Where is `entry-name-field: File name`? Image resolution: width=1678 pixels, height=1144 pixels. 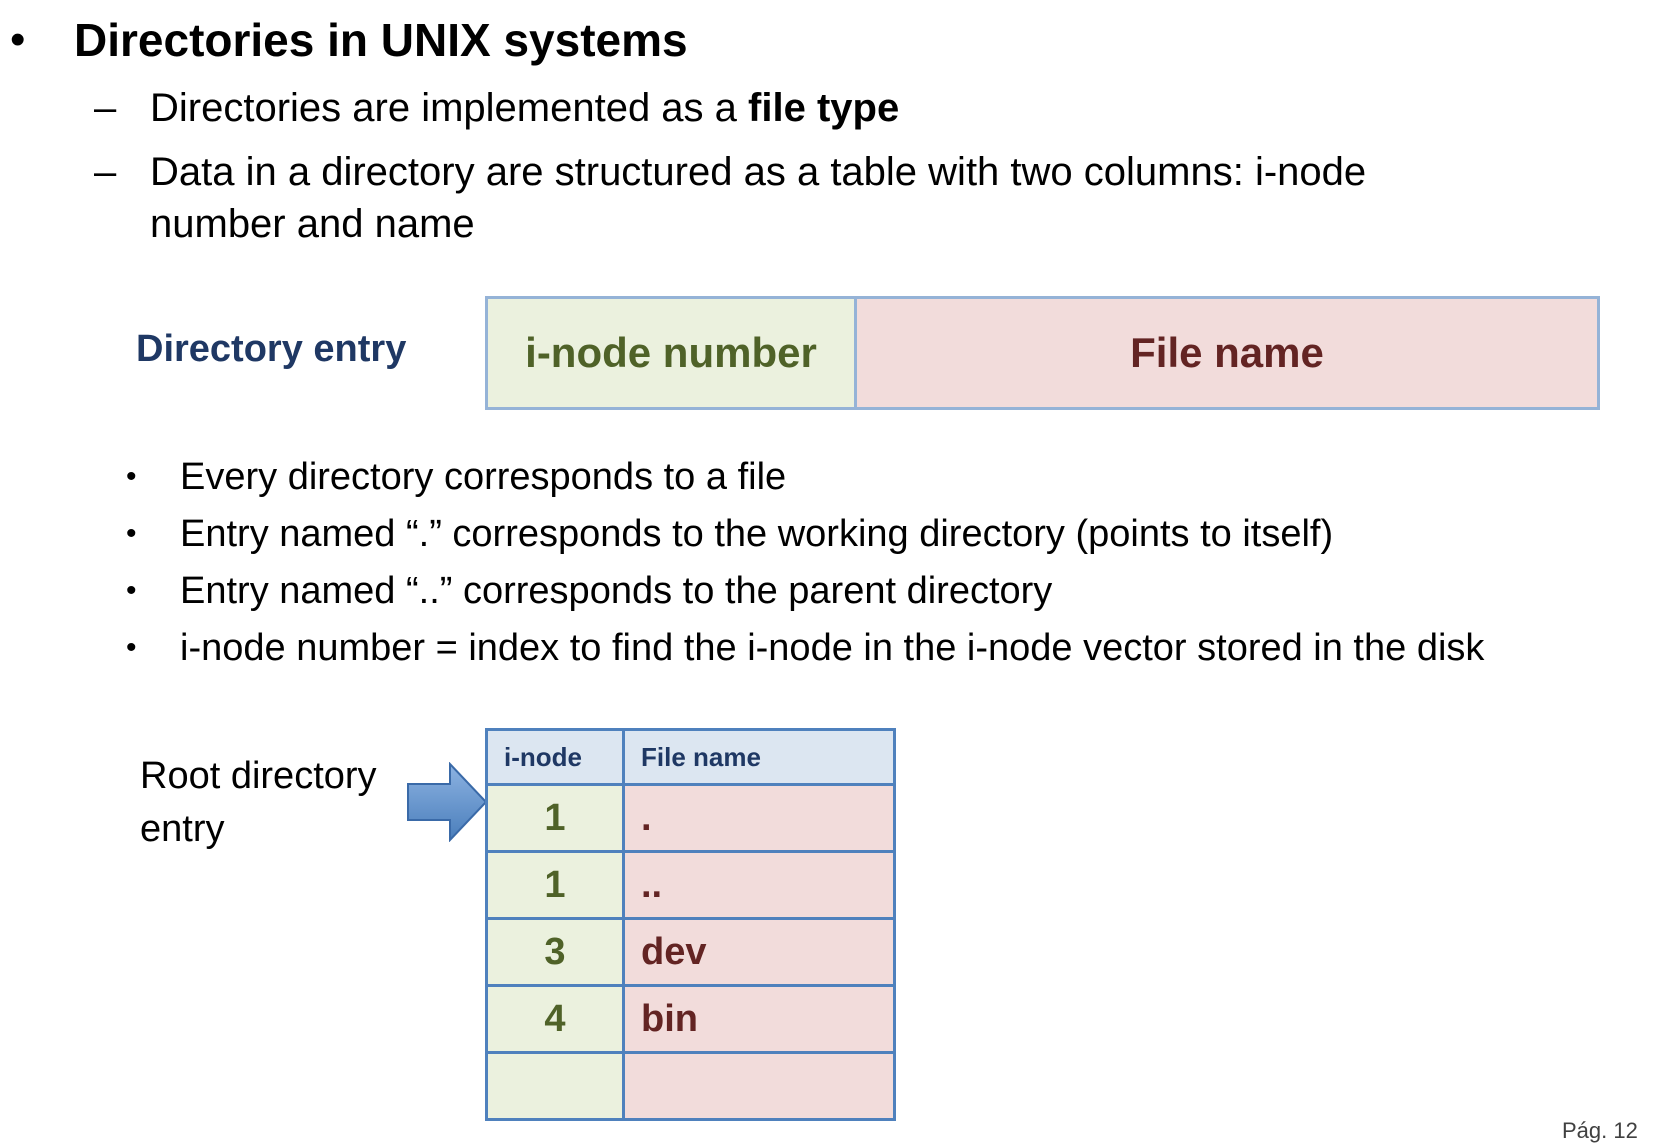
entry-name-field: File name is located at coordinates (1227, 353).